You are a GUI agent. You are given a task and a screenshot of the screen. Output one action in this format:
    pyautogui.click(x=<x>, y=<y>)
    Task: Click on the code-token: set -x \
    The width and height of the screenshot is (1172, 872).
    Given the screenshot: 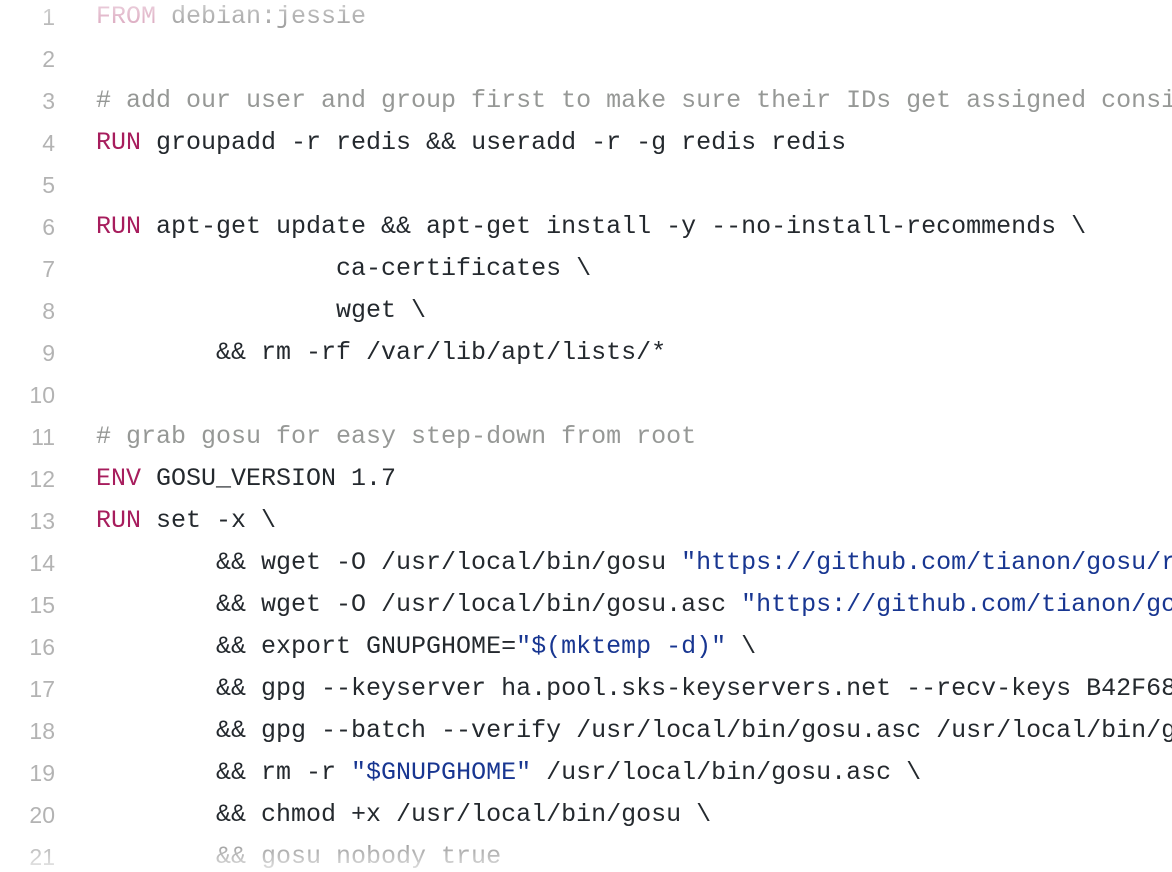 What is the action you would take?
    pyautogui.click(x=209, y=520)
    